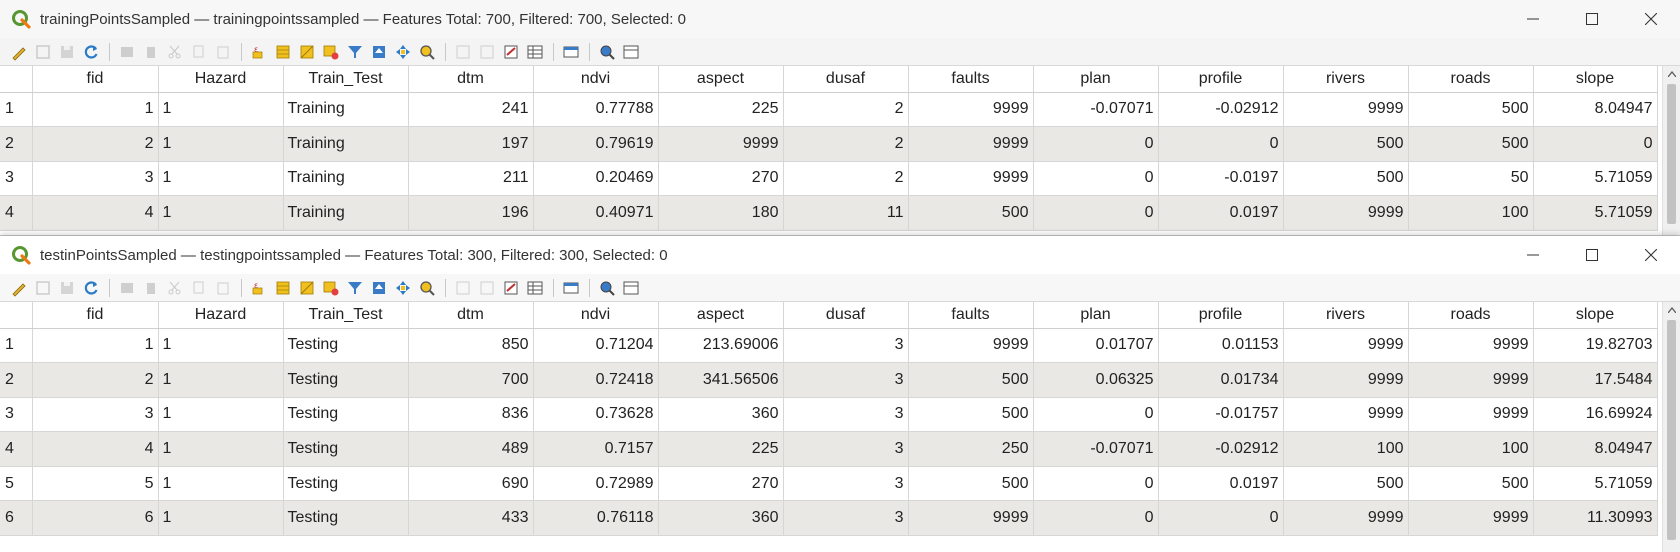  I want to click on table-cell: 850, so click(471, 346).